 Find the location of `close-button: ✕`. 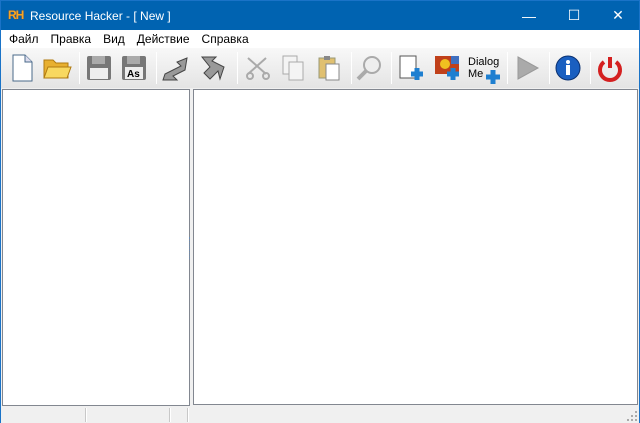

close-button: ✕ is located at coordinates (618, 15).